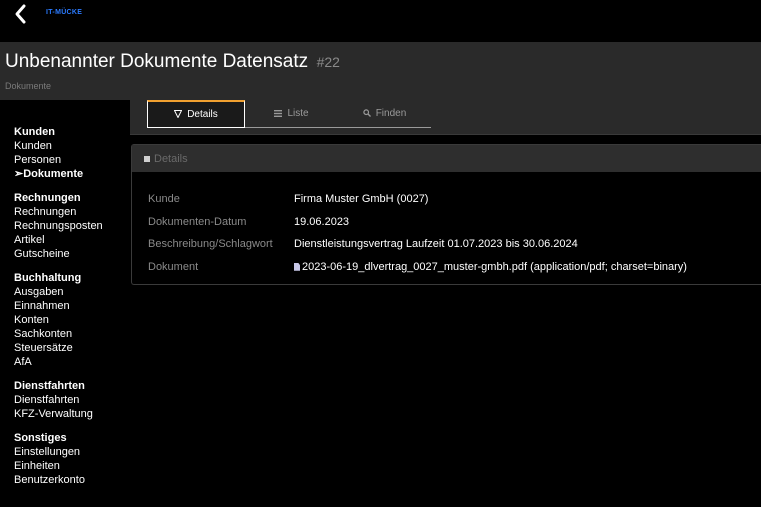 The width and height of the screenshot is (761, 507). Describe the element at coordinates (49, 386) in the screenshot. I see `nav-heading-dienstfahrten: Dienstfahrten` at that location.